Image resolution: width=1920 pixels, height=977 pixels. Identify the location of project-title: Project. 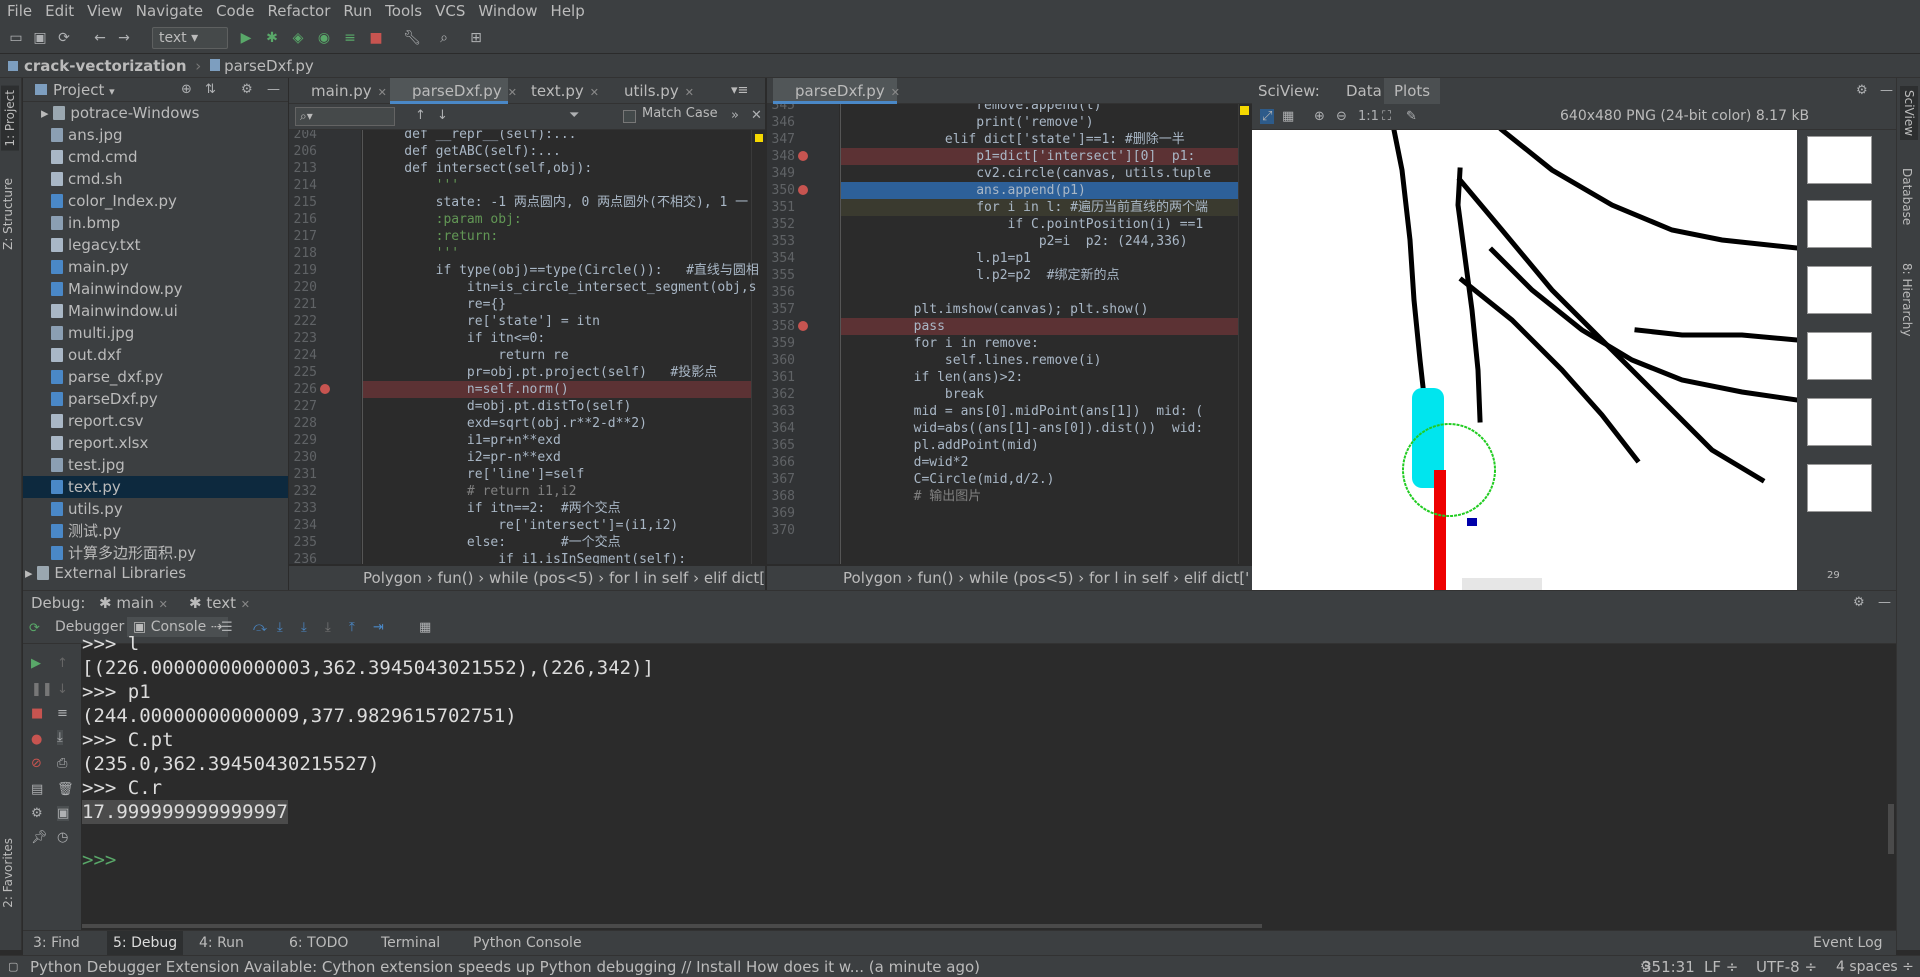
(78, 90).